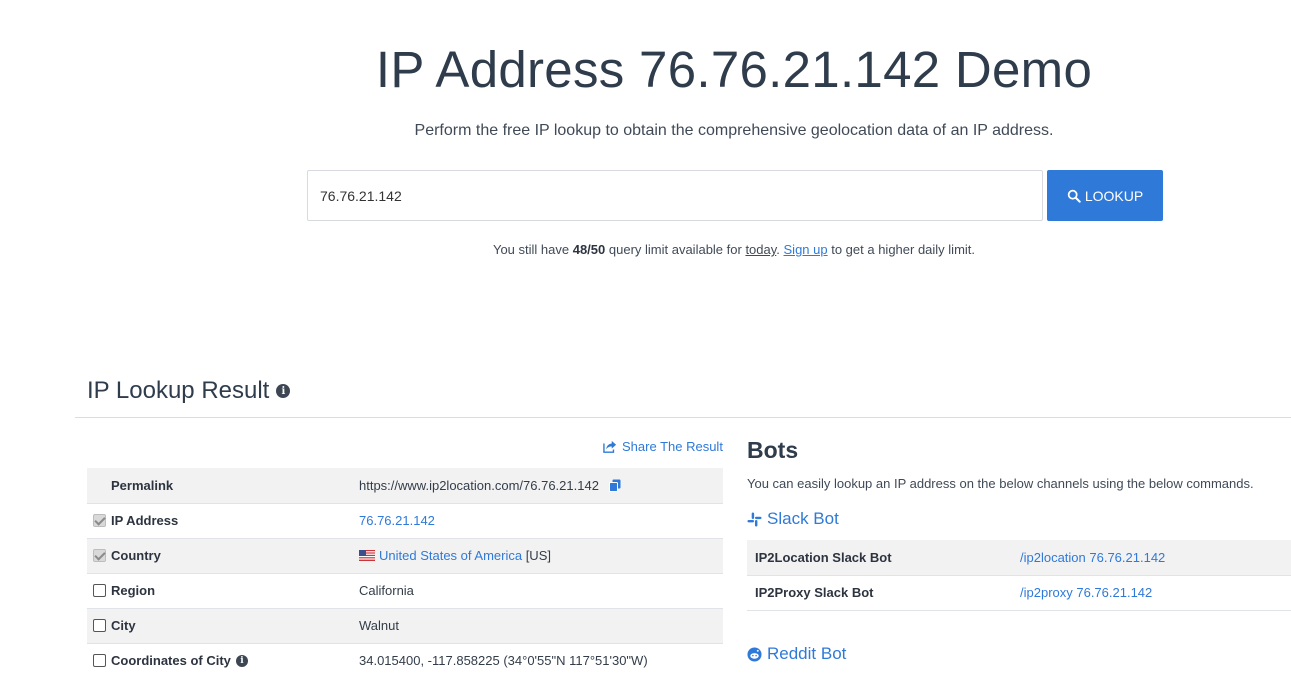 This screenshot has width=1291, height=676. I want to click on limit-suffix: to get a higher daily limit., so click(901, 249).